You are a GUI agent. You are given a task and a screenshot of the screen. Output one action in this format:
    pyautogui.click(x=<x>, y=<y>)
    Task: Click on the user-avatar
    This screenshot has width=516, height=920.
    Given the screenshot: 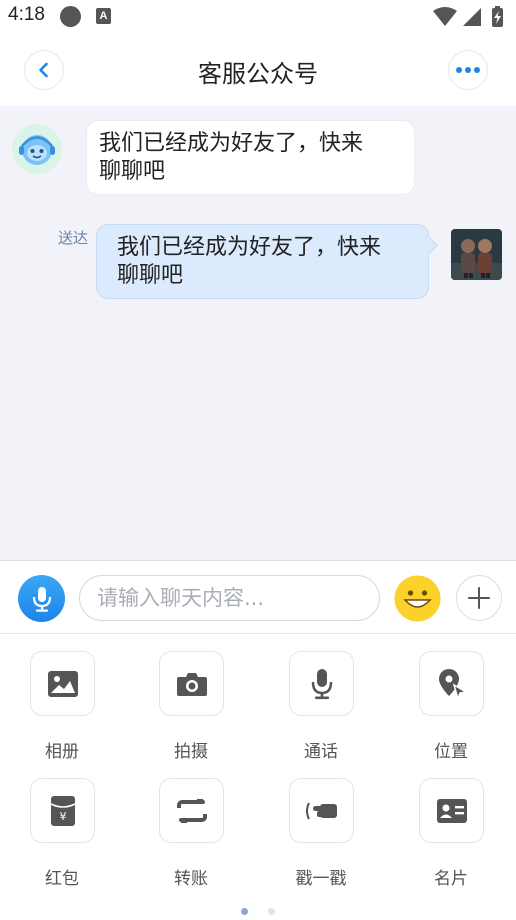 What is the action you would take?
    pyautogui.click(x=476, y=254)
    